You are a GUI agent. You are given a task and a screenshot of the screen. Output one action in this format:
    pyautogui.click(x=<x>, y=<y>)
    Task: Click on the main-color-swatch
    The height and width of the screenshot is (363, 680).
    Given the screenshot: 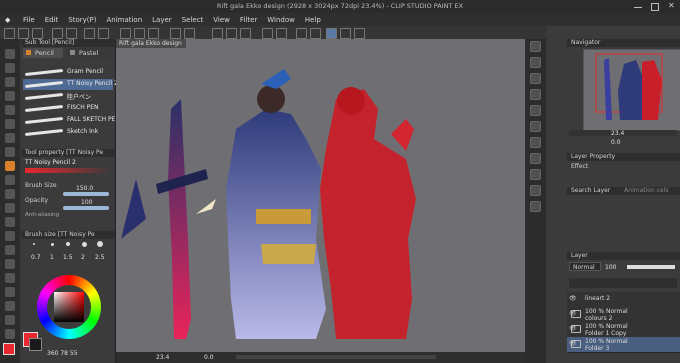 What is the action you would take?
    pyautogui.click(x=9, y=349)
    